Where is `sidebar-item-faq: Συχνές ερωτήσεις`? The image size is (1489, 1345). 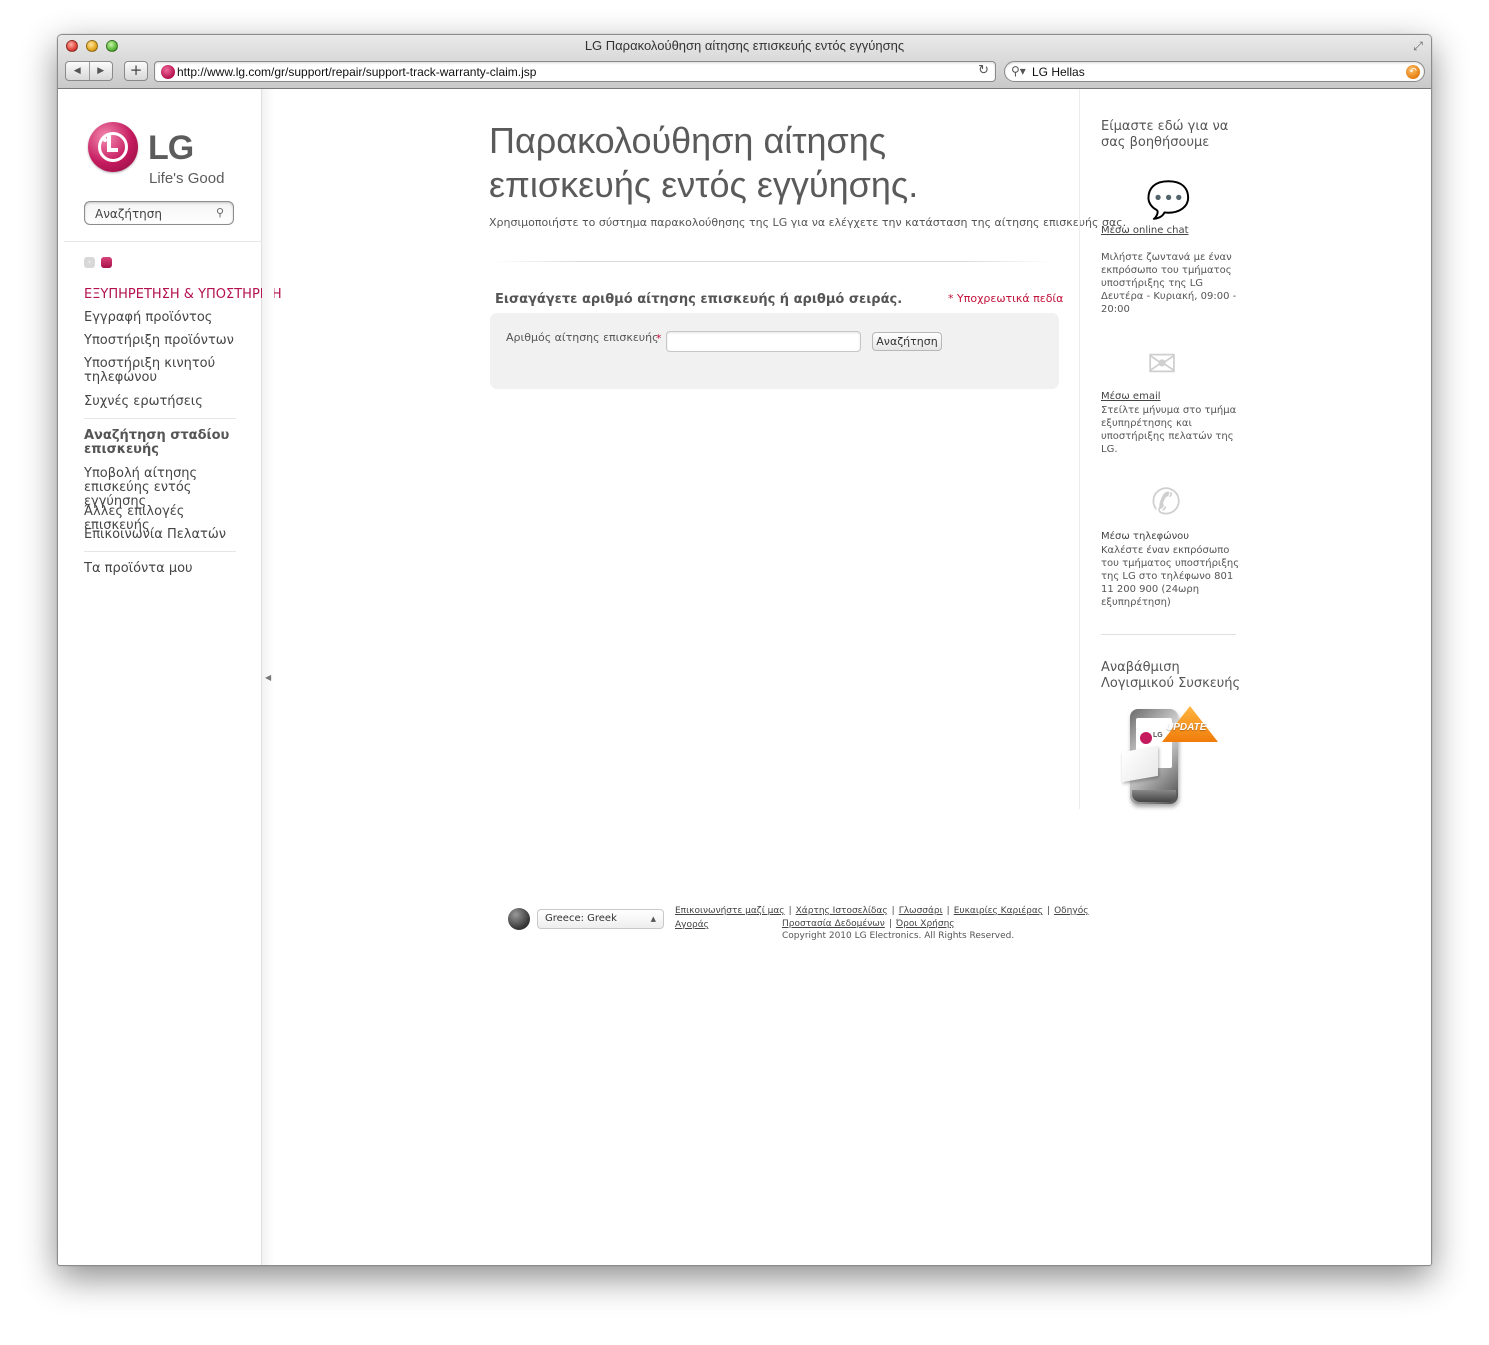
sidebar-item-faq: Συχνές ερωτήσεις is located at coordinates (169, 402).